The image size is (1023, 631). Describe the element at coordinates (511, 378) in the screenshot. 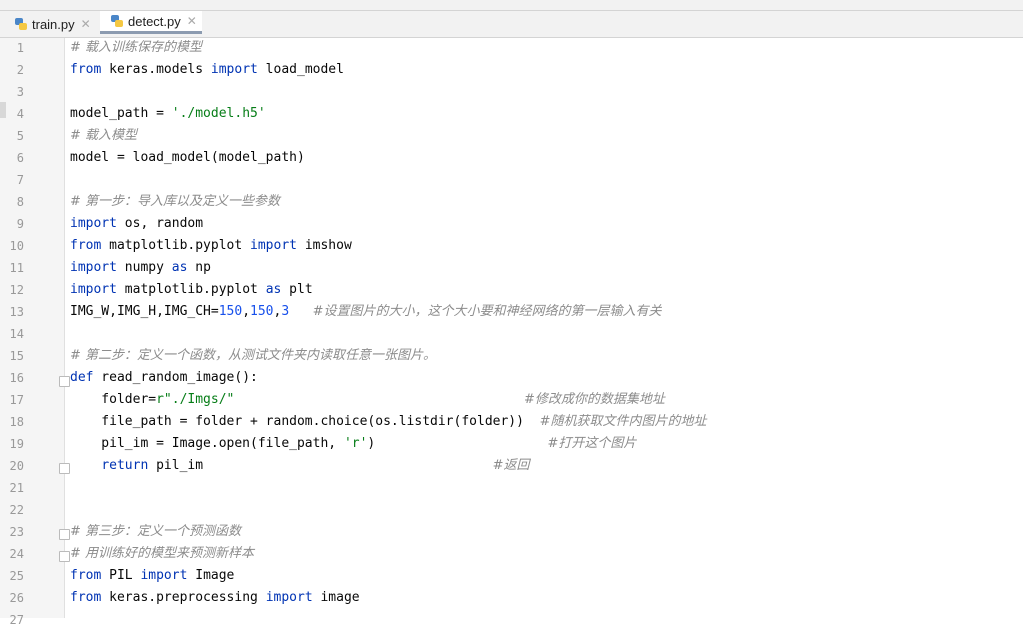

I see `code-line: 16 def read_random_image():` at that location.